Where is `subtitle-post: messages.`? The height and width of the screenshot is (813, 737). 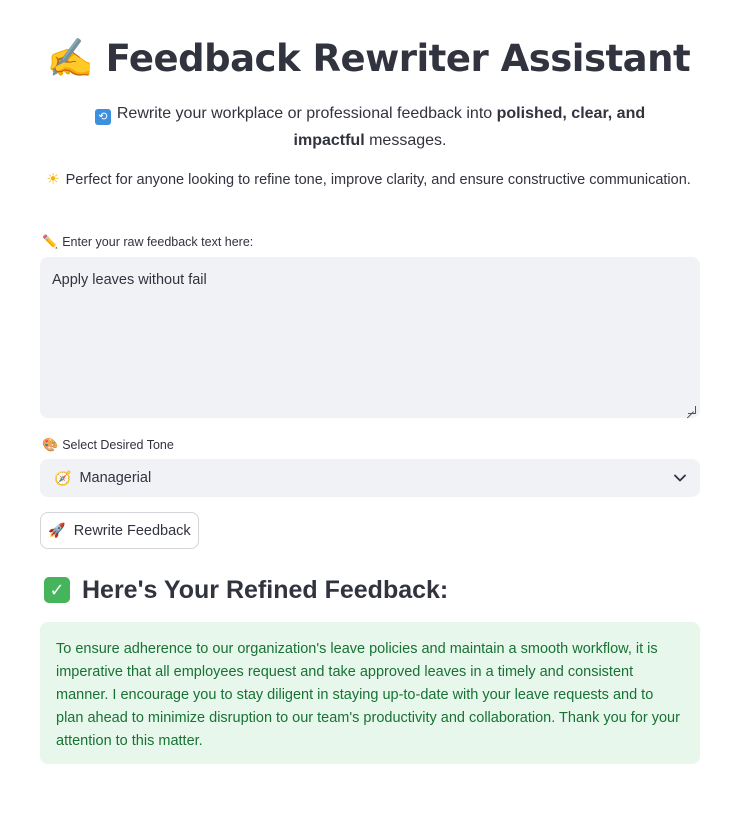
subtitle-post: messages. is located at coordinates (405, 140).